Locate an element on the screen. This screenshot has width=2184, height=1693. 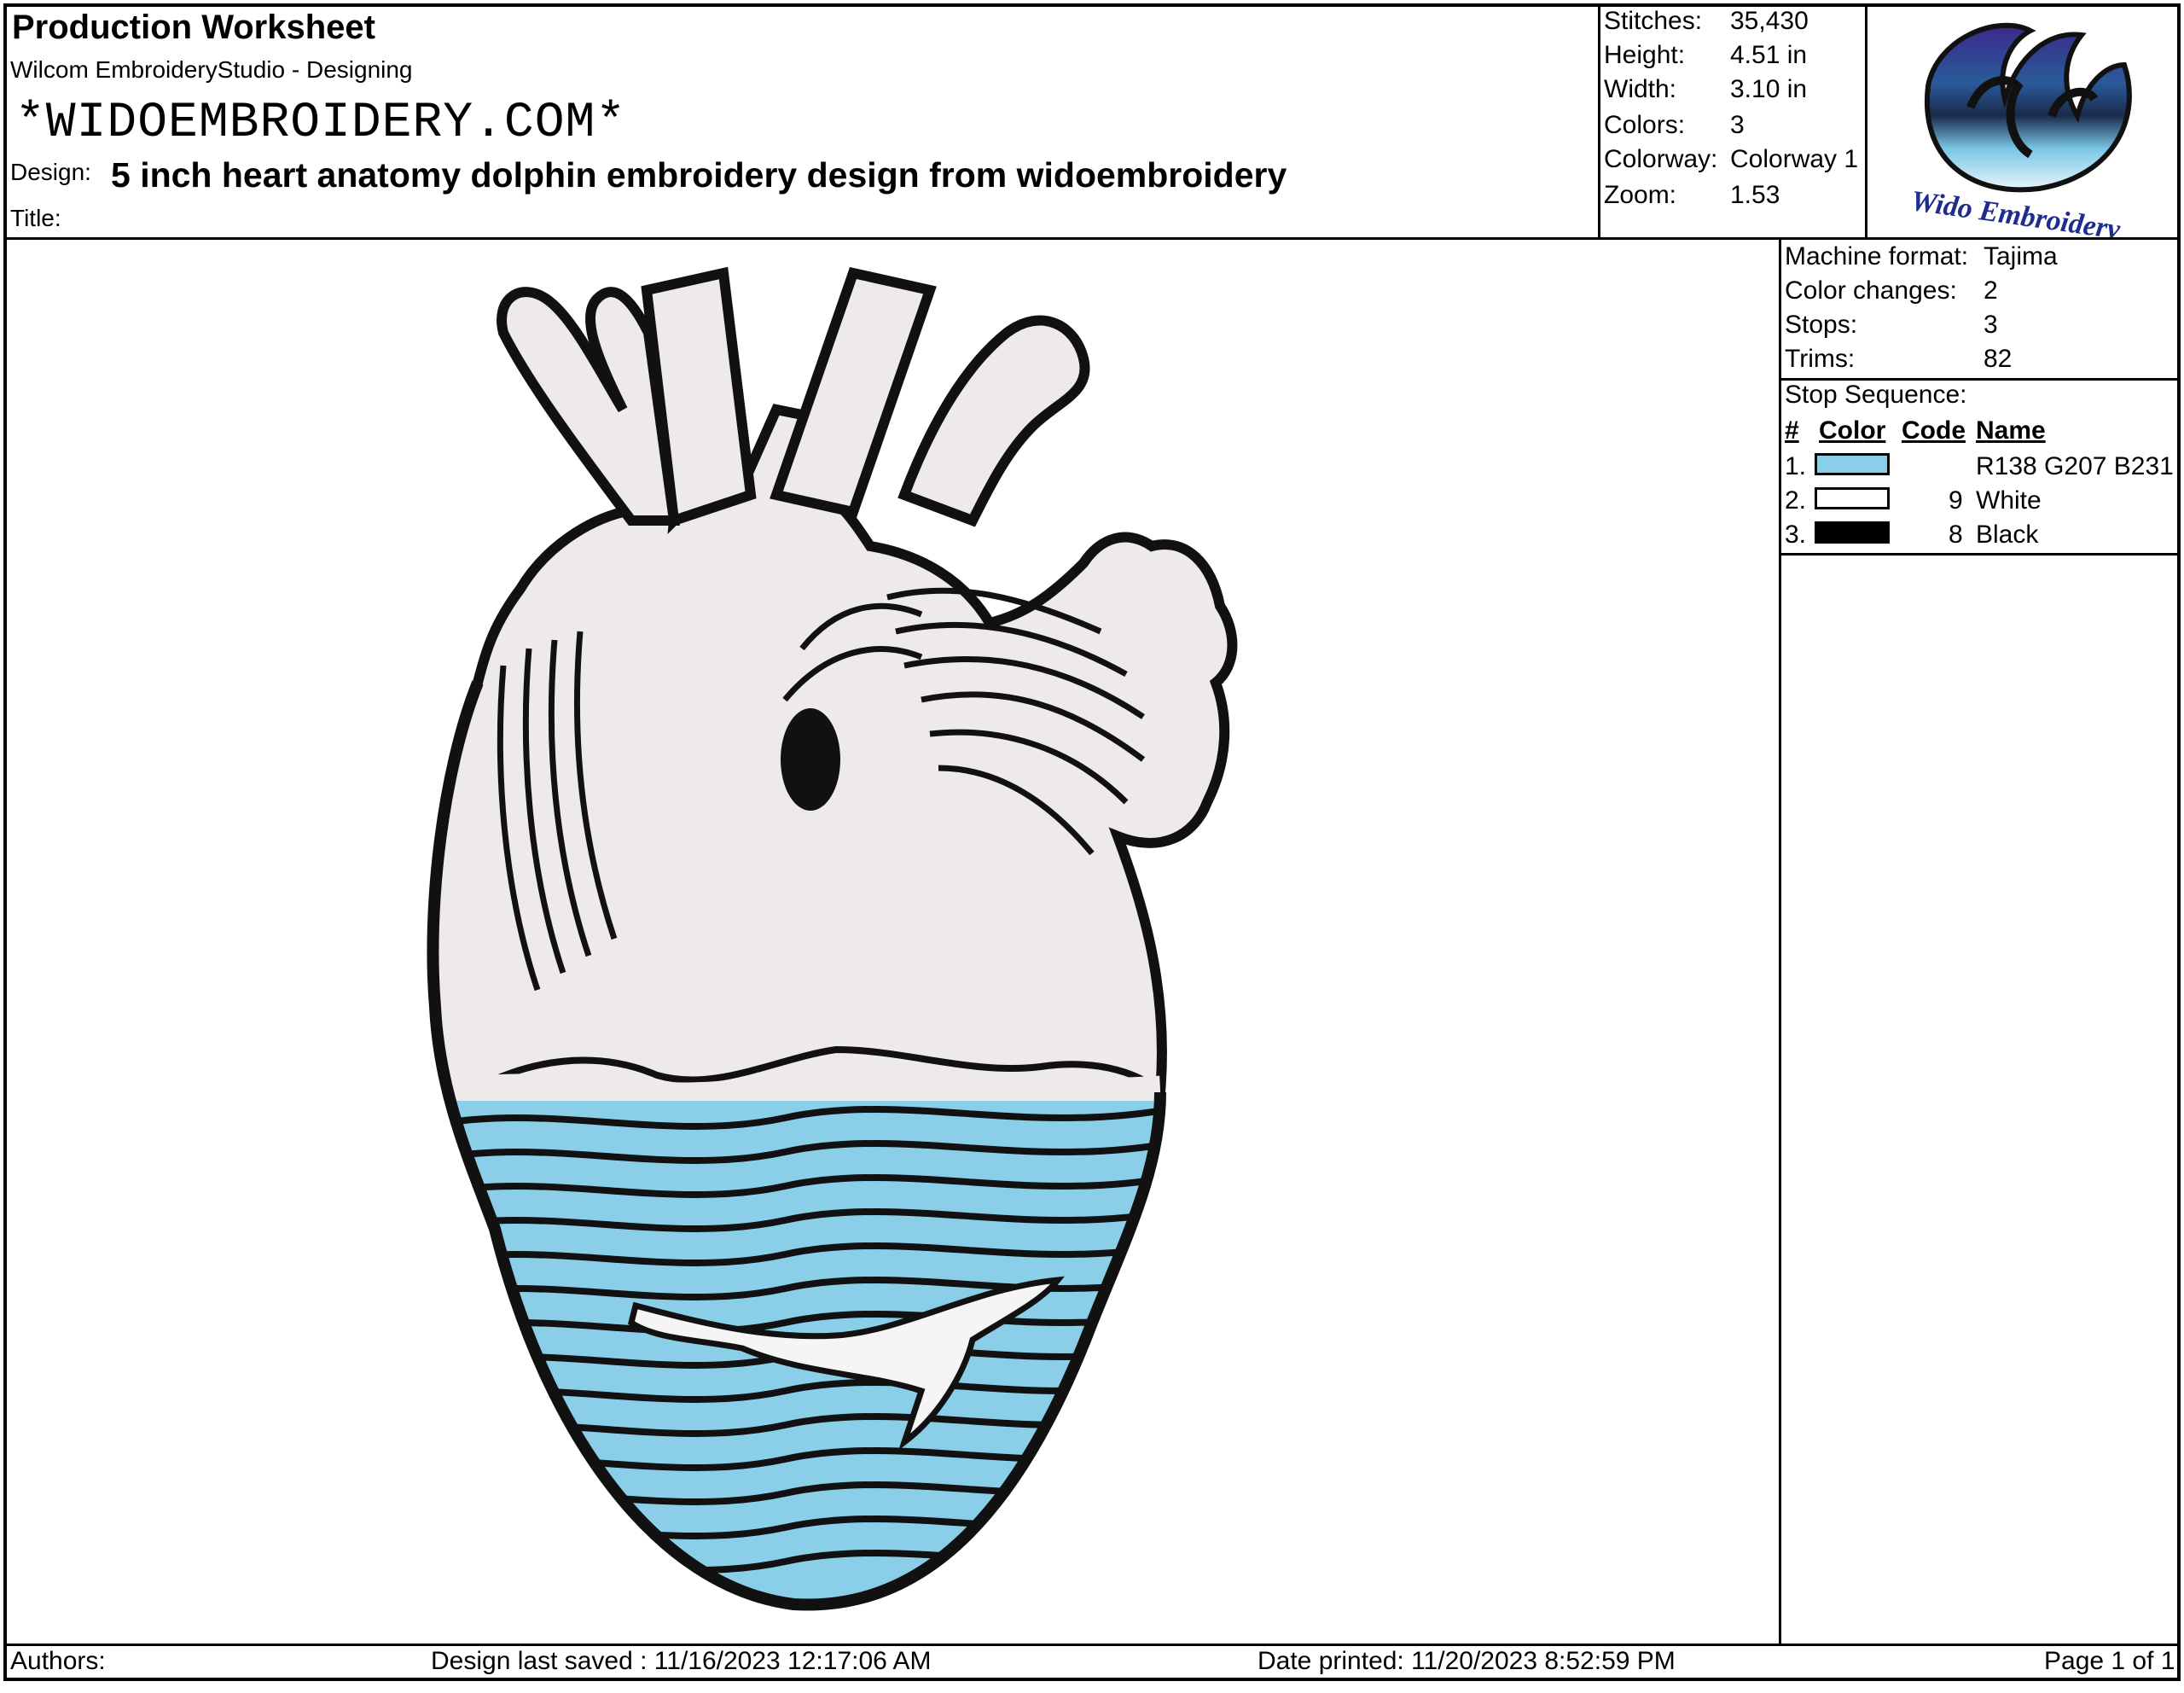
col-color-header: Color is located at coordinates (1853, 430).